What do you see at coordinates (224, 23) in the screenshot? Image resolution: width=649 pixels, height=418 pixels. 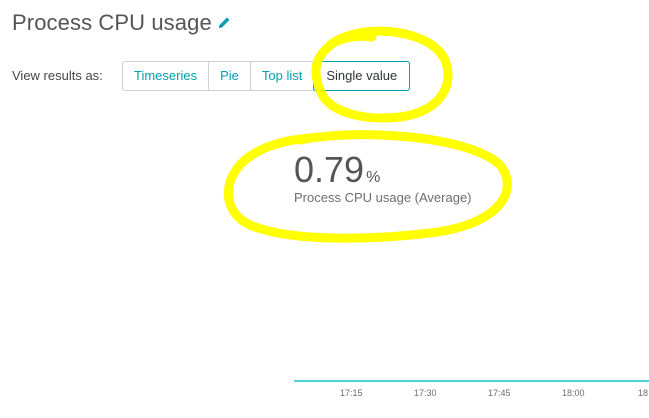 I see `pencil-icon` at bounding box center [224, 23].